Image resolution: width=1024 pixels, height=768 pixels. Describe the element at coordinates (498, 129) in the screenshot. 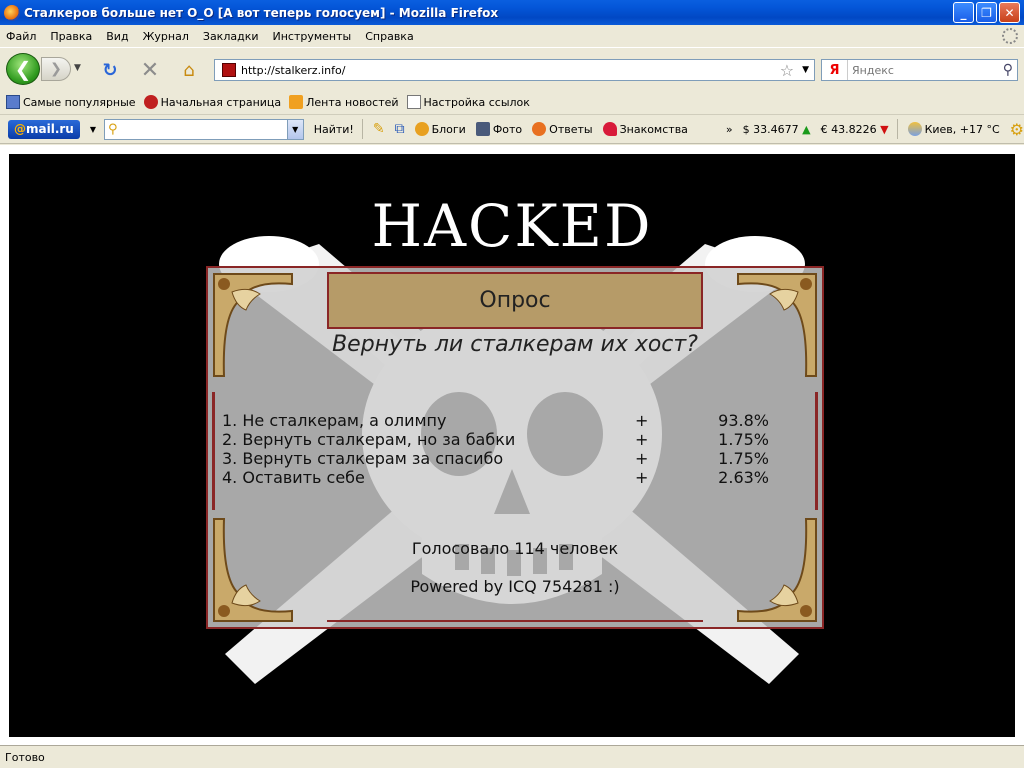

I see `mailru-photo-button: Фото` at that location.